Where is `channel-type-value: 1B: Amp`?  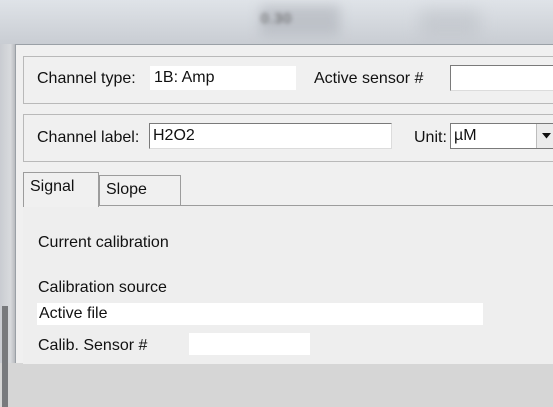
channel-type-value: 1B: Amp is located at coordinates (223, 78).